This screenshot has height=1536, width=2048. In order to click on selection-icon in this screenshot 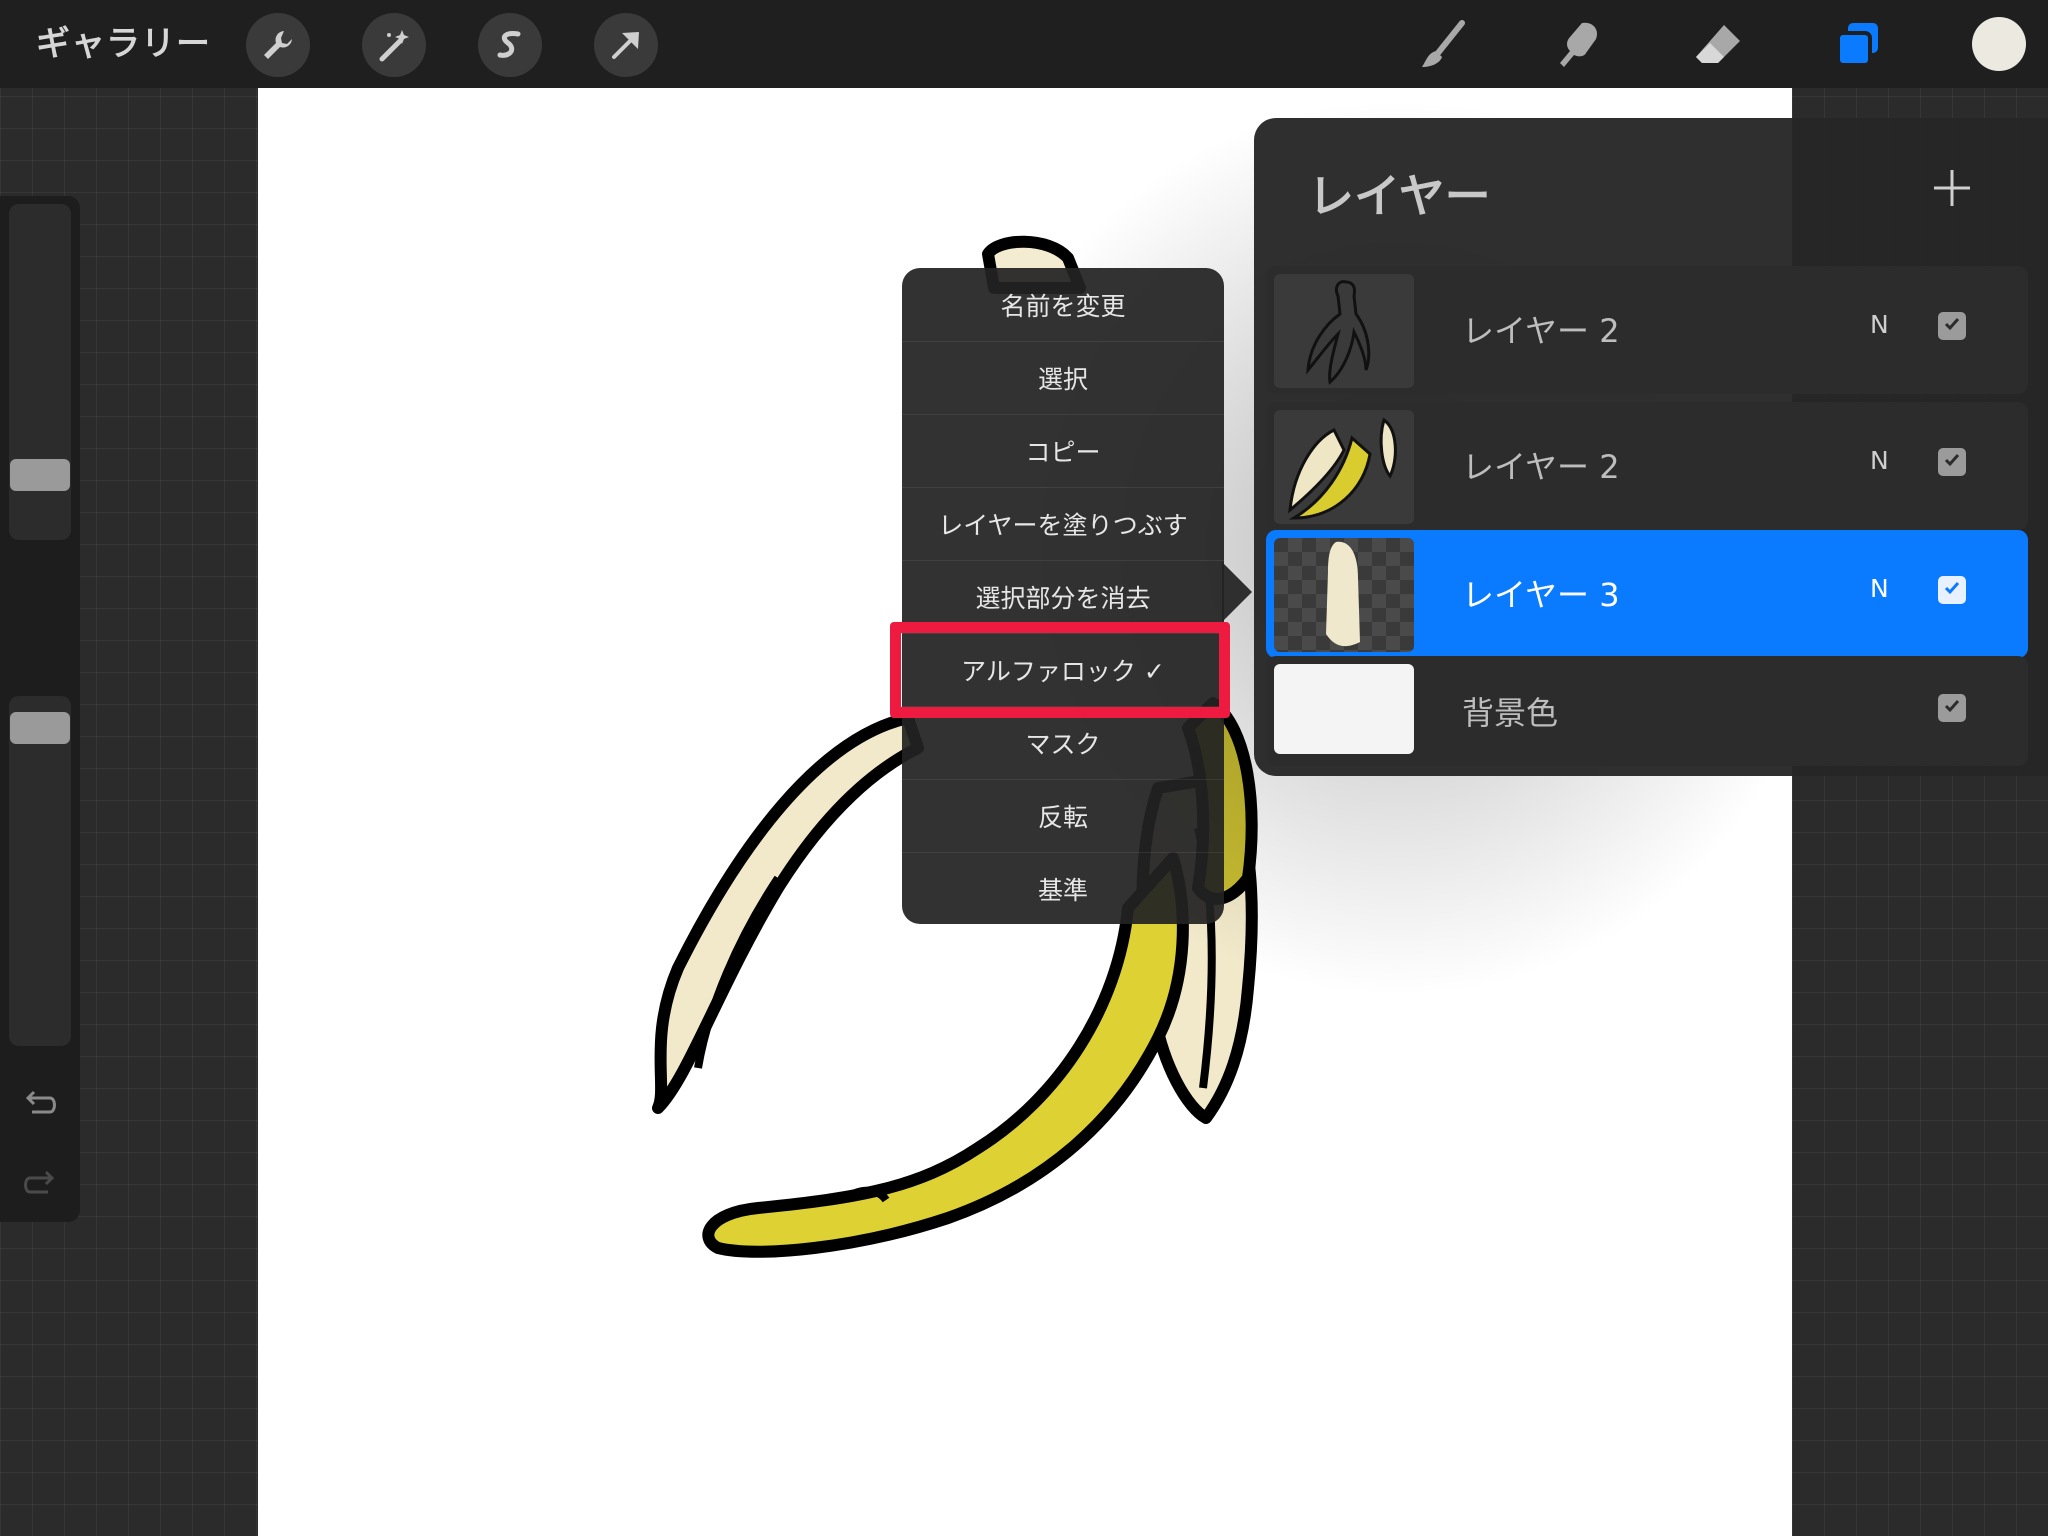, I will do `click(510, 45)`.